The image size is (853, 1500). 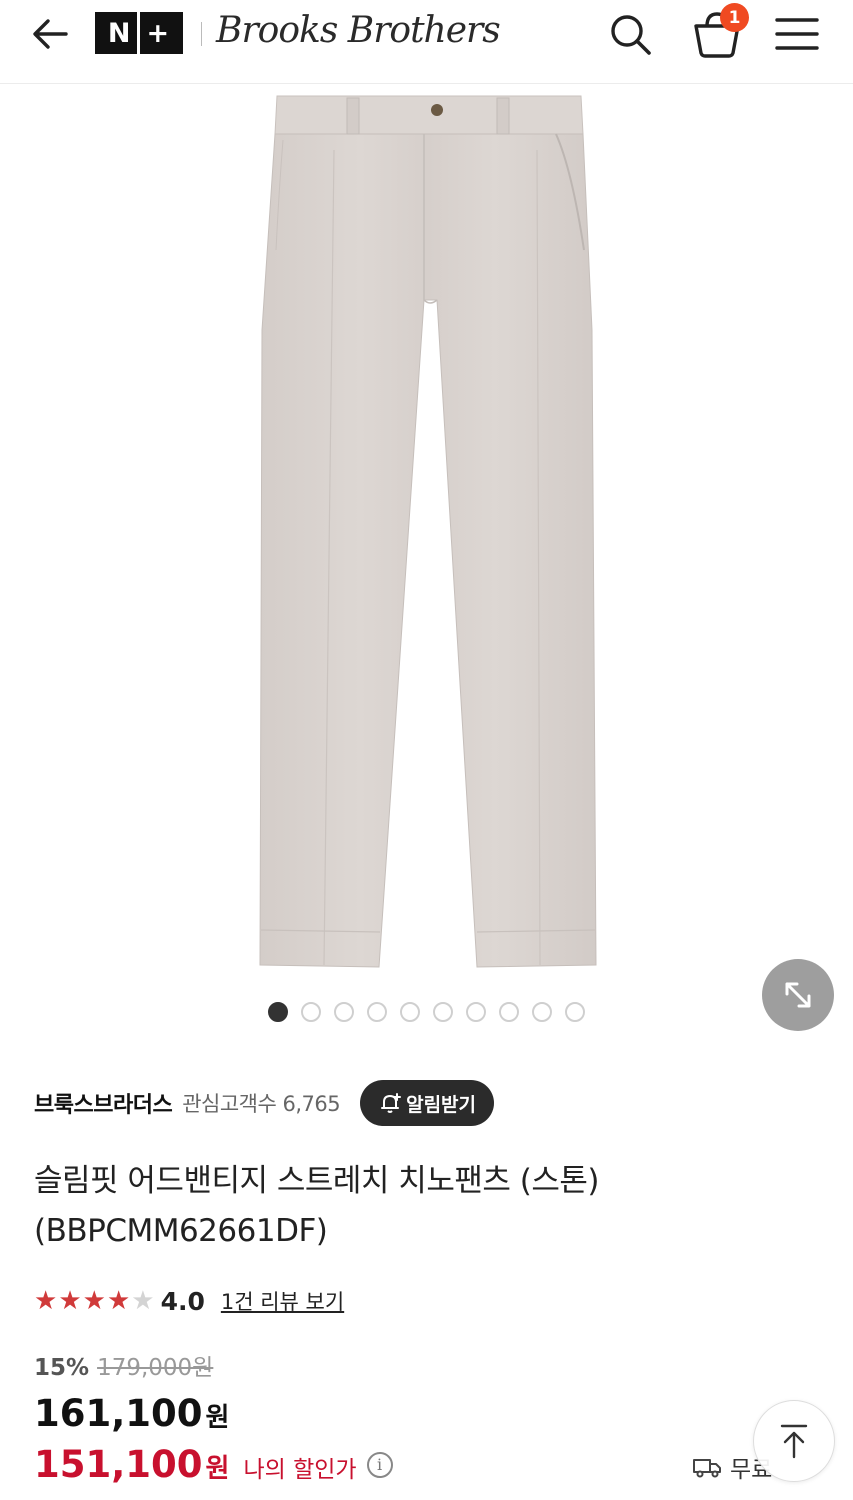 I want to click on search-button, so click(x=630, y=34).